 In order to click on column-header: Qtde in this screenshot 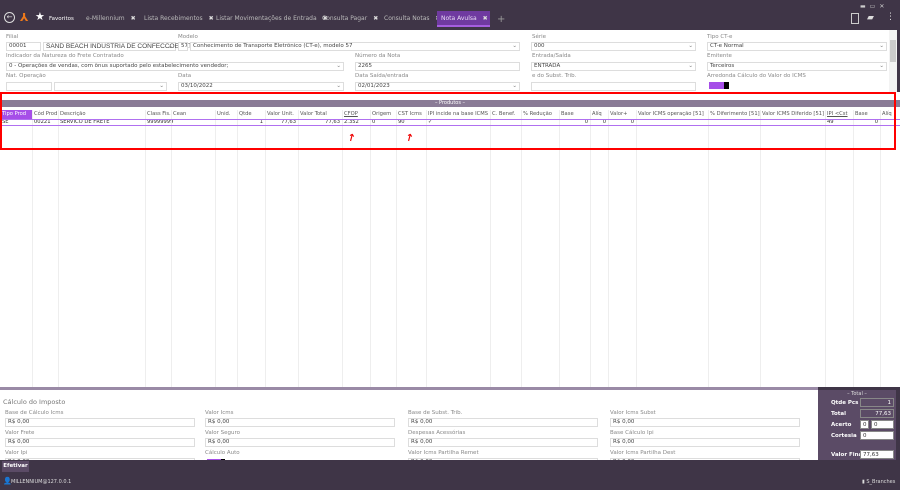, I will do `click(251, 114)`.